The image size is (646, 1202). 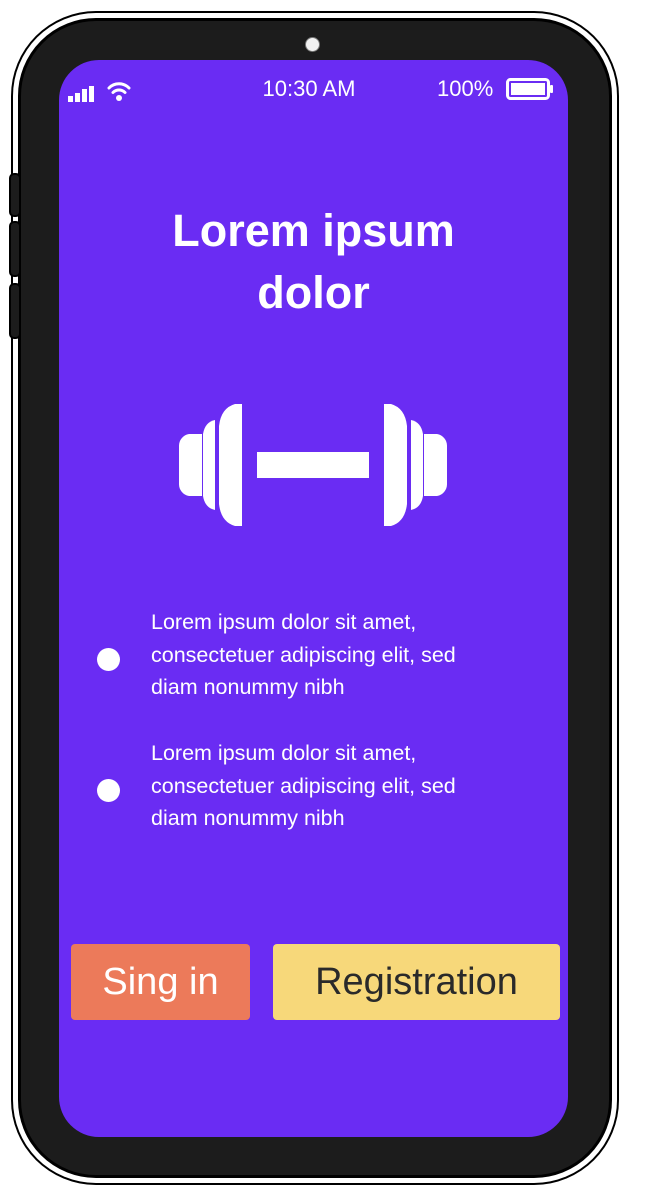 I want to click on volume-up-button, so click(x=15, y=249).